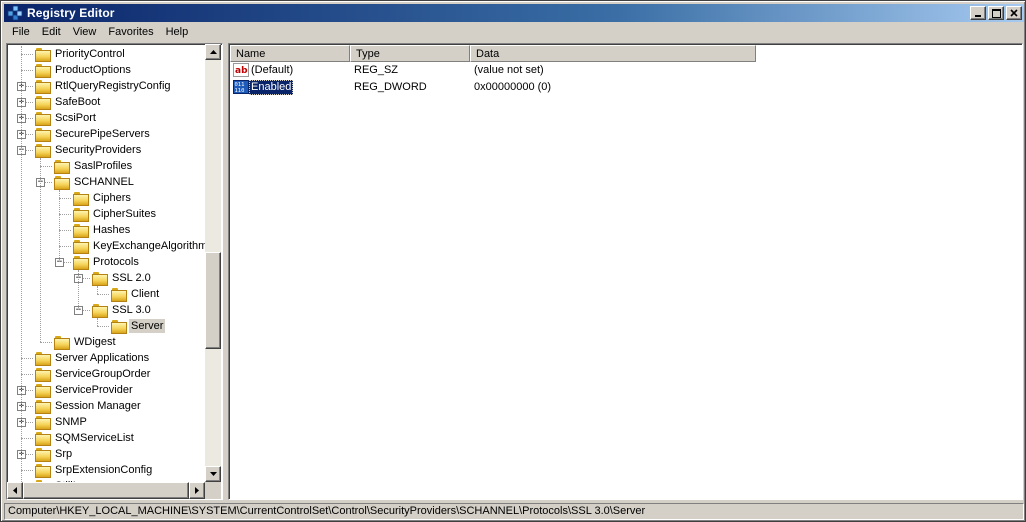 The image size is (1026, 522). What do you see at coordinates (225, 271) in the screenshot?
I see `pane-splitter` at bounding box center [225, 271].